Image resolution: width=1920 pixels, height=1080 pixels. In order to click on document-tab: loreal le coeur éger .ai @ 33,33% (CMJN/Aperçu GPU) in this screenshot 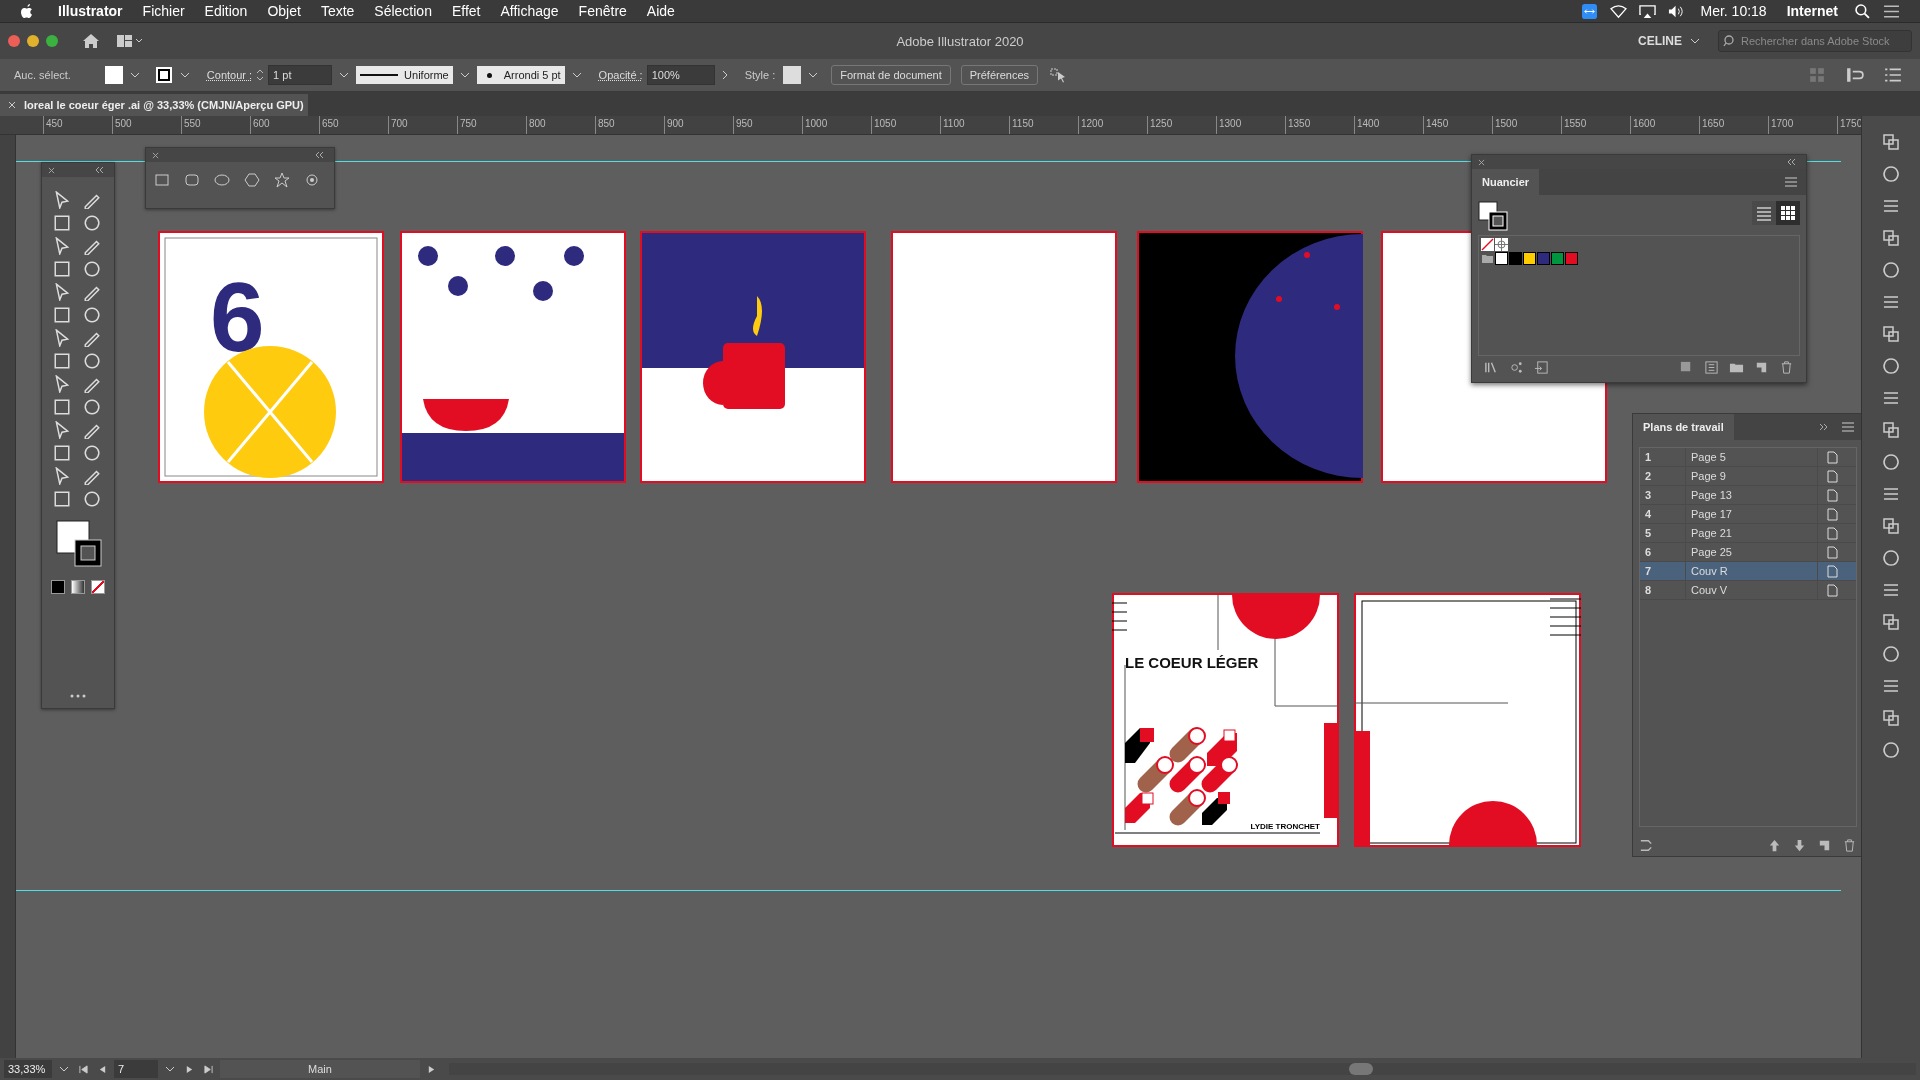, I will do `click(154, 105)`.